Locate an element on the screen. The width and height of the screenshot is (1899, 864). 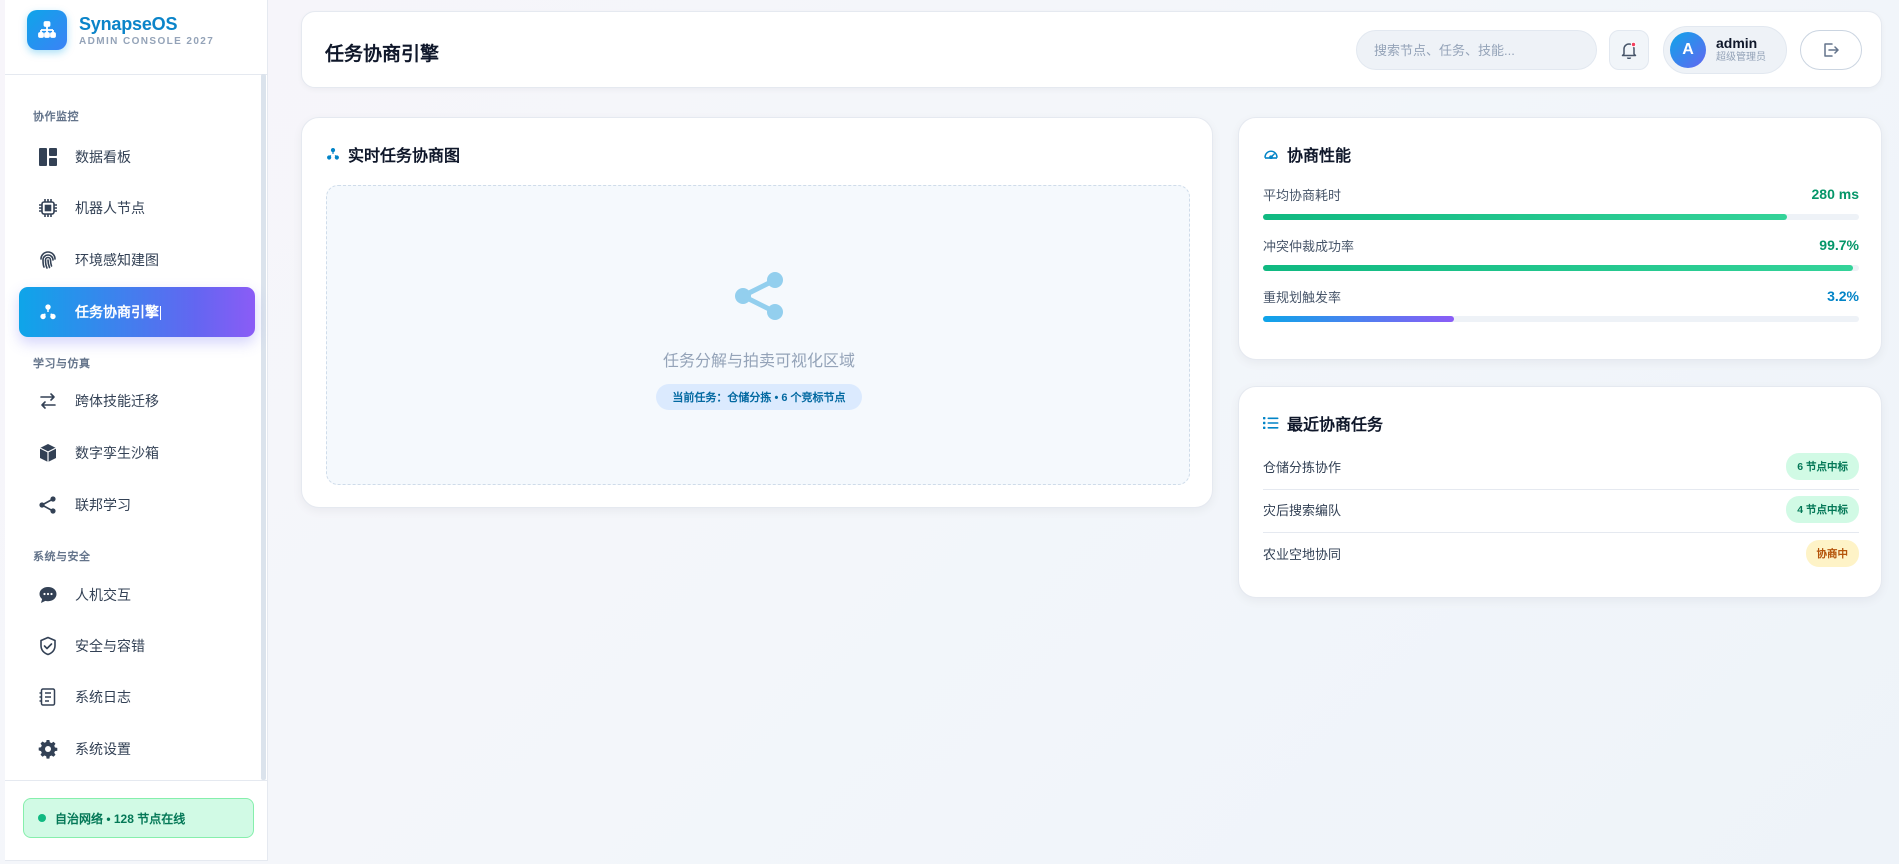
user-name: admin is located at coordinates (1737, 43).